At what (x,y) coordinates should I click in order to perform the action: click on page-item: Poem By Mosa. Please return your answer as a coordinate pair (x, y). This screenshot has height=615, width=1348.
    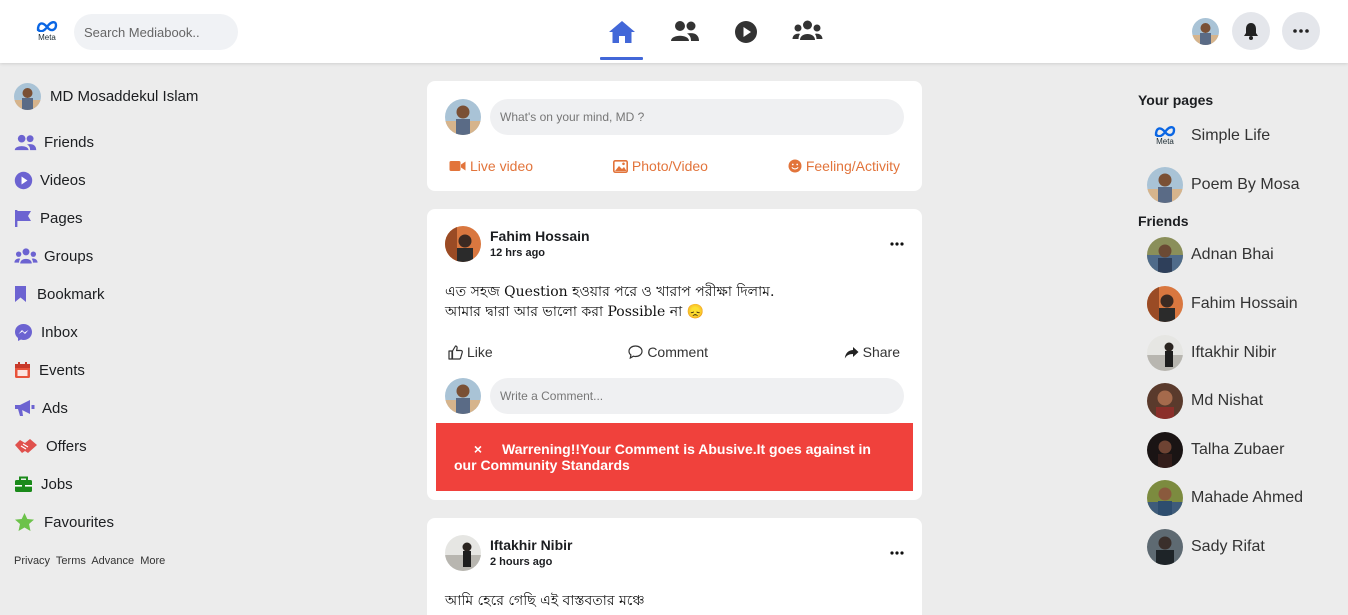
    Looking at the image, I should click on (1238, 185).